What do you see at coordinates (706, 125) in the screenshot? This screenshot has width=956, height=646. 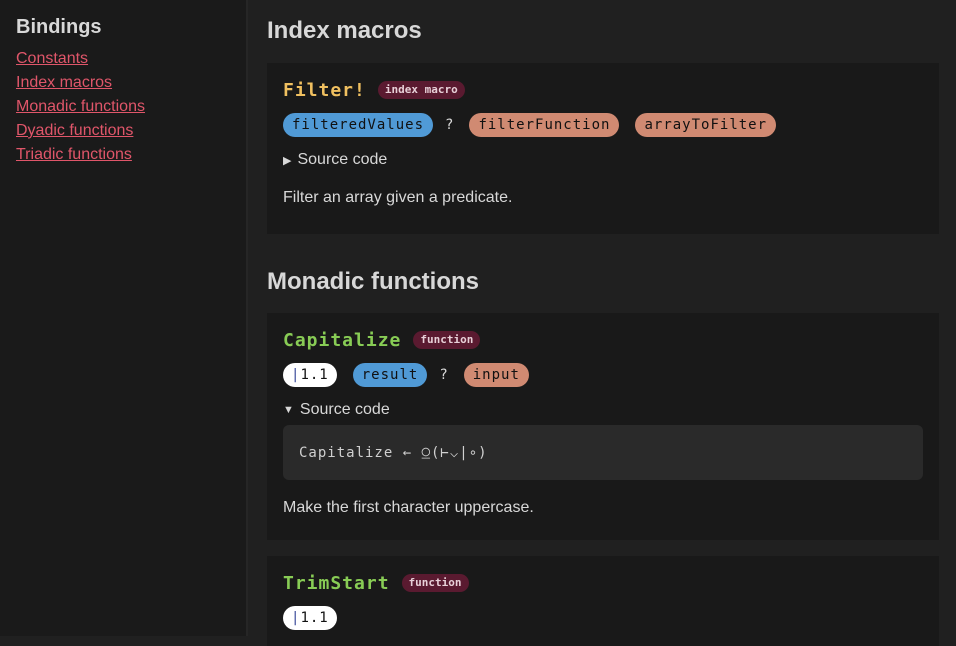 I see `input-pill: arrayToFilter` at bounding box center [706, 125].